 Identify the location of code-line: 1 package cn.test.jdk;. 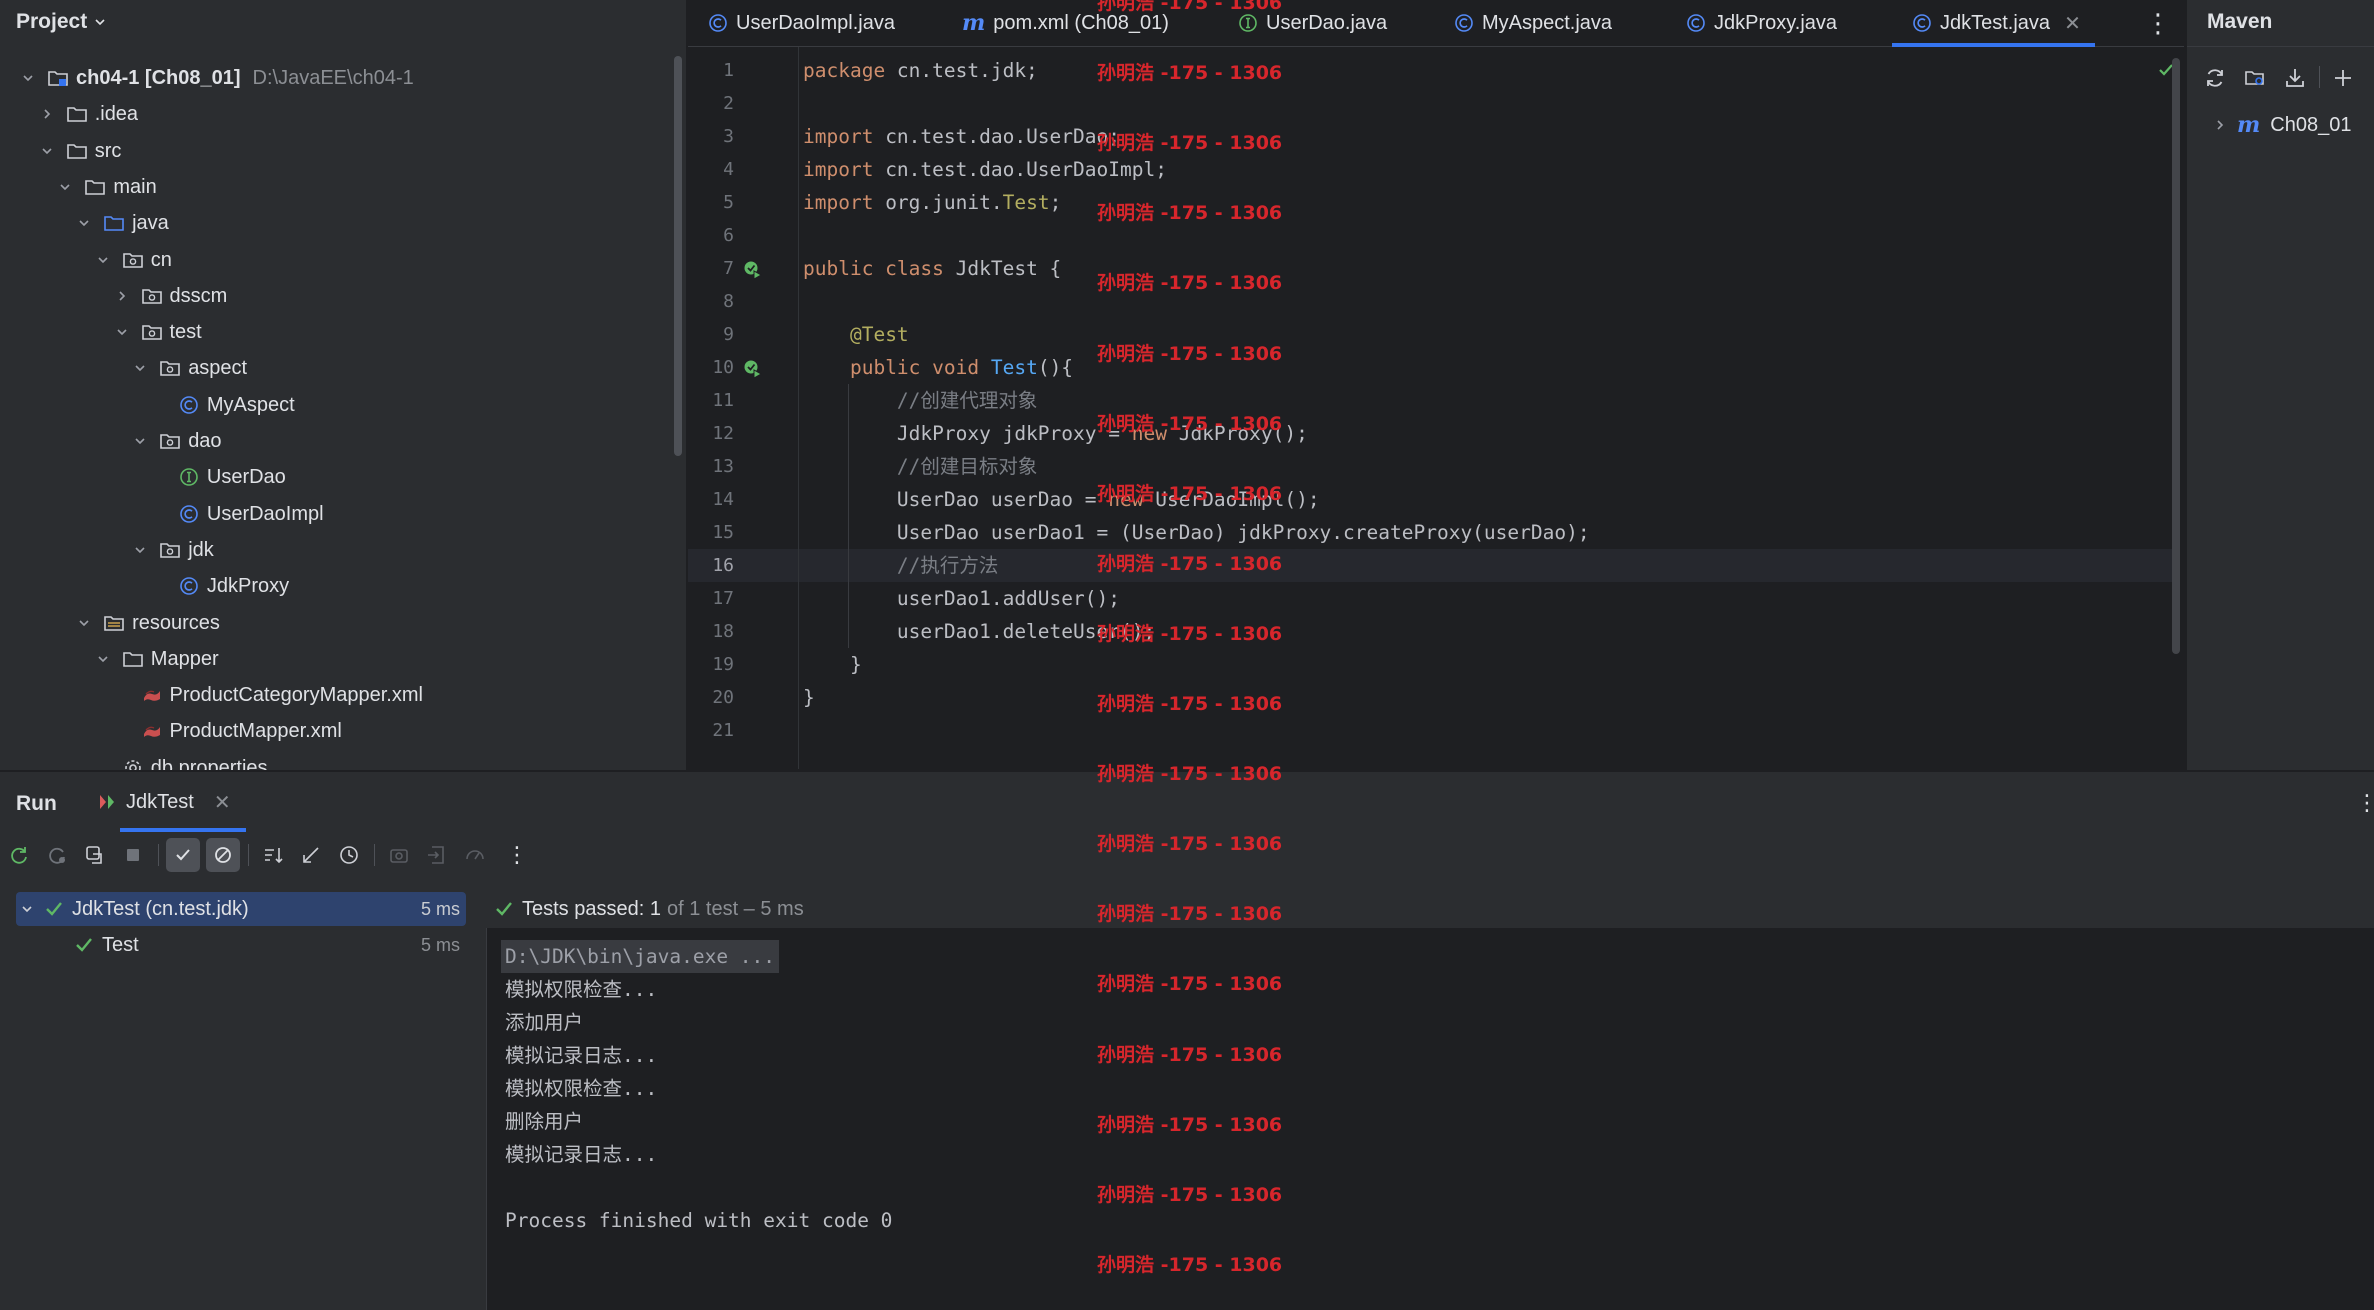
(1430, 70).